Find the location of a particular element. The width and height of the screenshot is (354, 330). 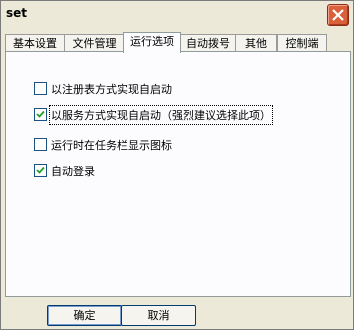

ok-button: 确定 is located at coordinates (84, 315).